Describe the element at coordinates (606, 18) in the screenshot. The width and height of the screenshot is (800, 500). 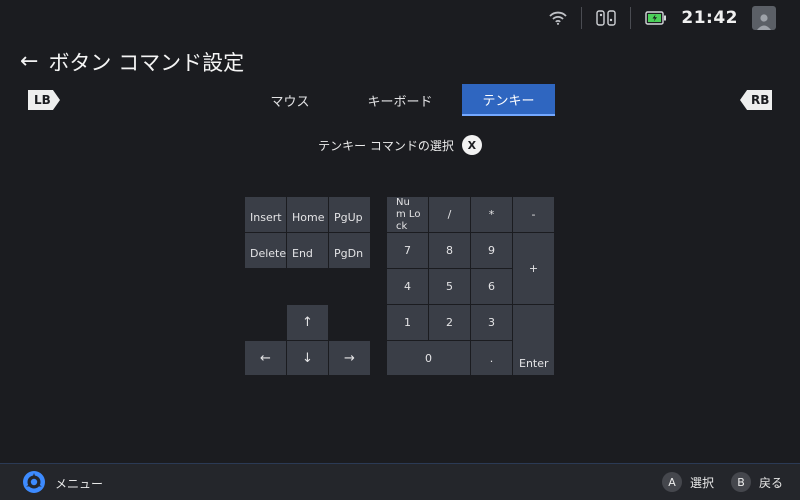
I see `controller-icon` at that location.